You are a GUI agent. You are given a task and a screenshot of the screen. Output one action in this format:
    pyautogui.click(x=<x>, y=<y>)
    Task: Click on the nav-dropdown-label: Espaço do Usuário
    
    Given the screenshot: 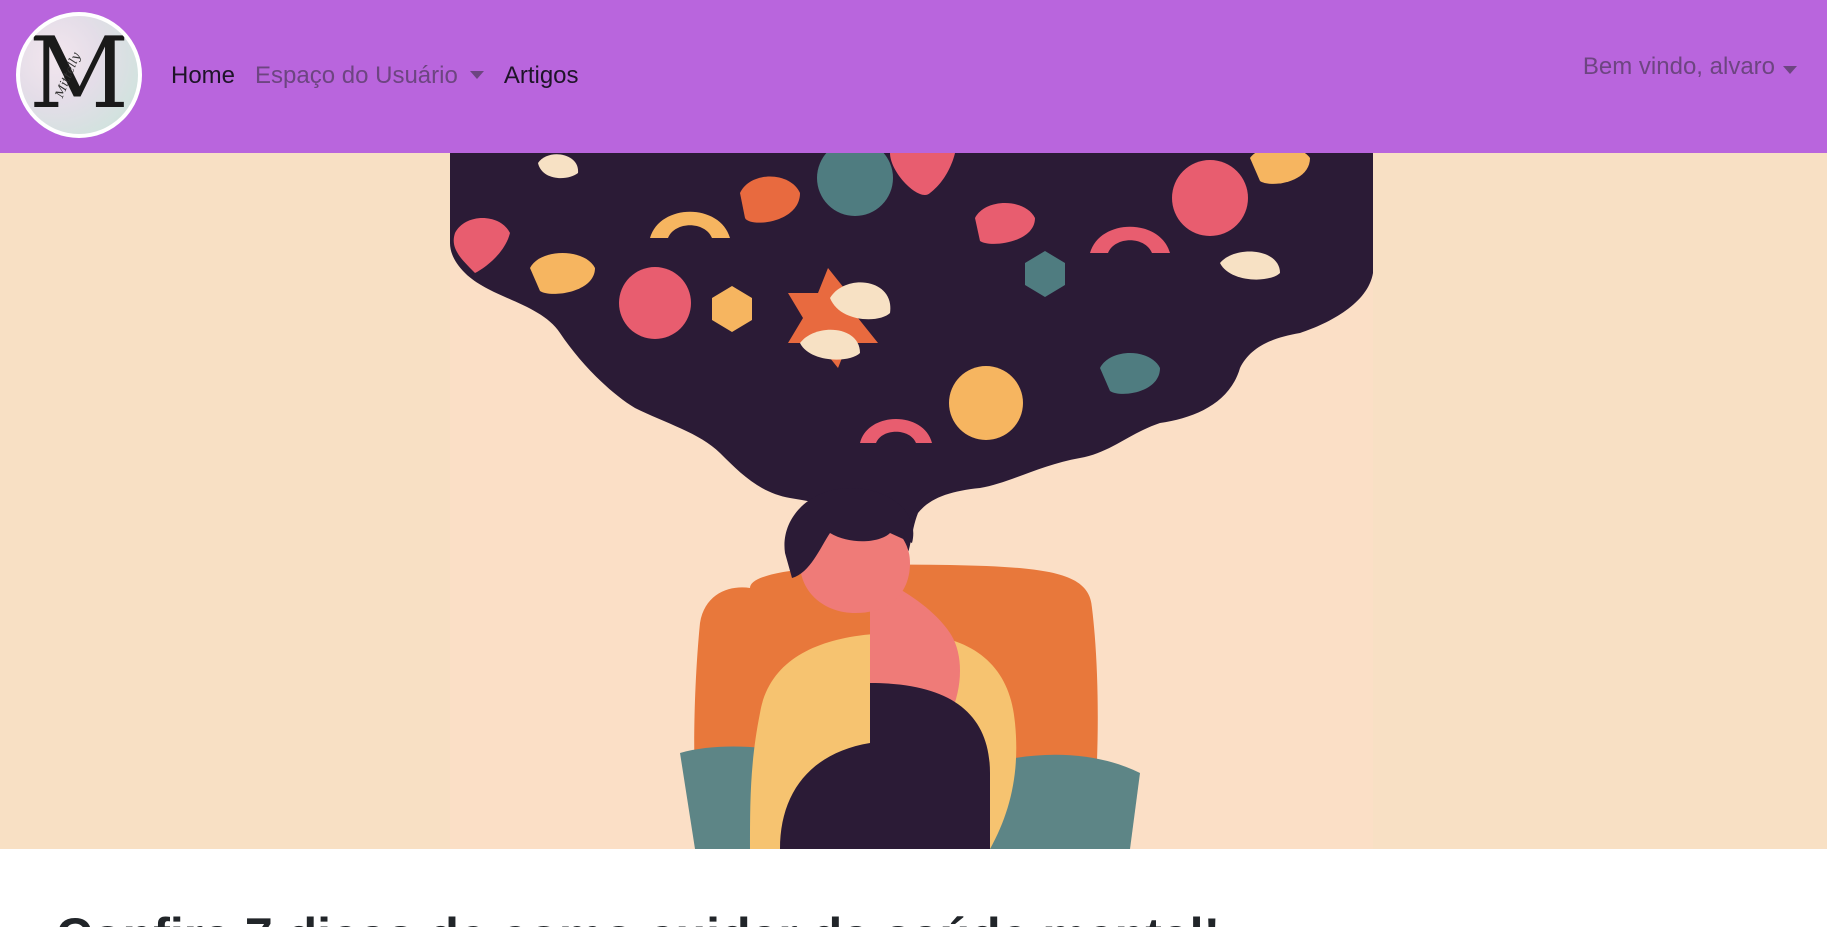 What is the action you would take?
    pyautogui.click(x=356, y=75)
    